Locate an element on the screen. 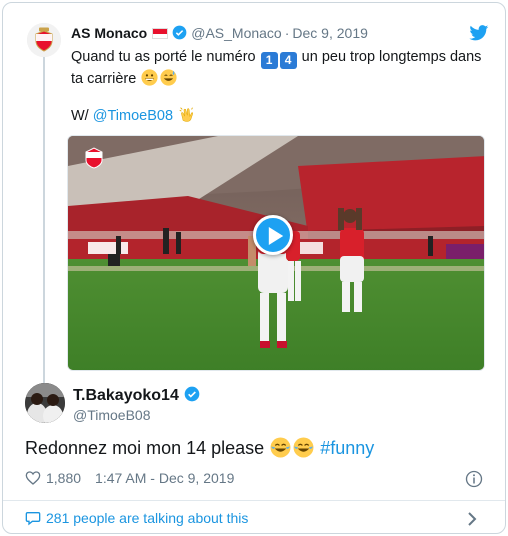  author-name-text: T.Bakayoko14 is located at coordinates (126, 395).